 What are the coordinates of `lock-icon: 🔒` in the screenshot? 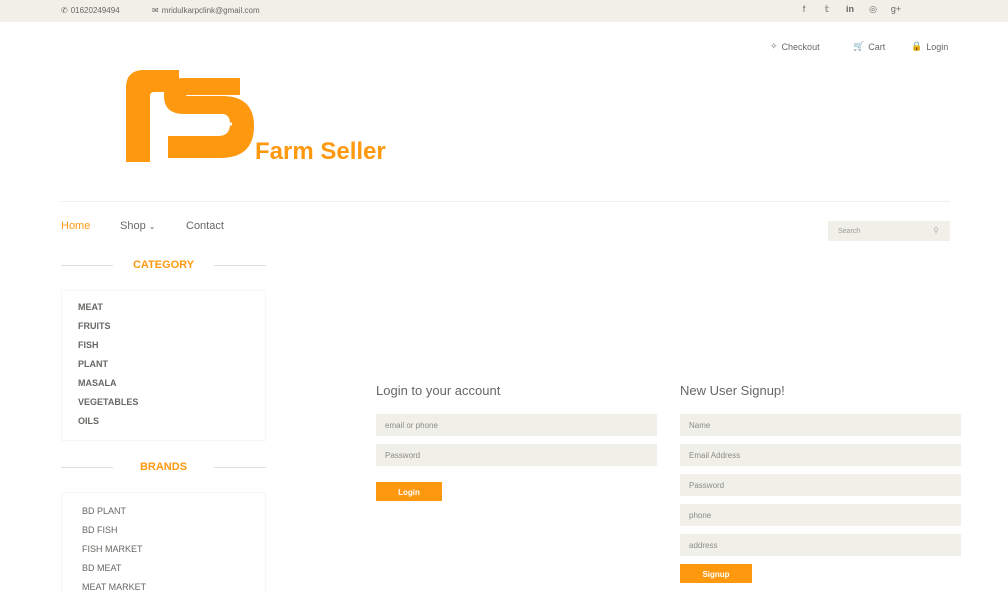 It's located at (917, 46).